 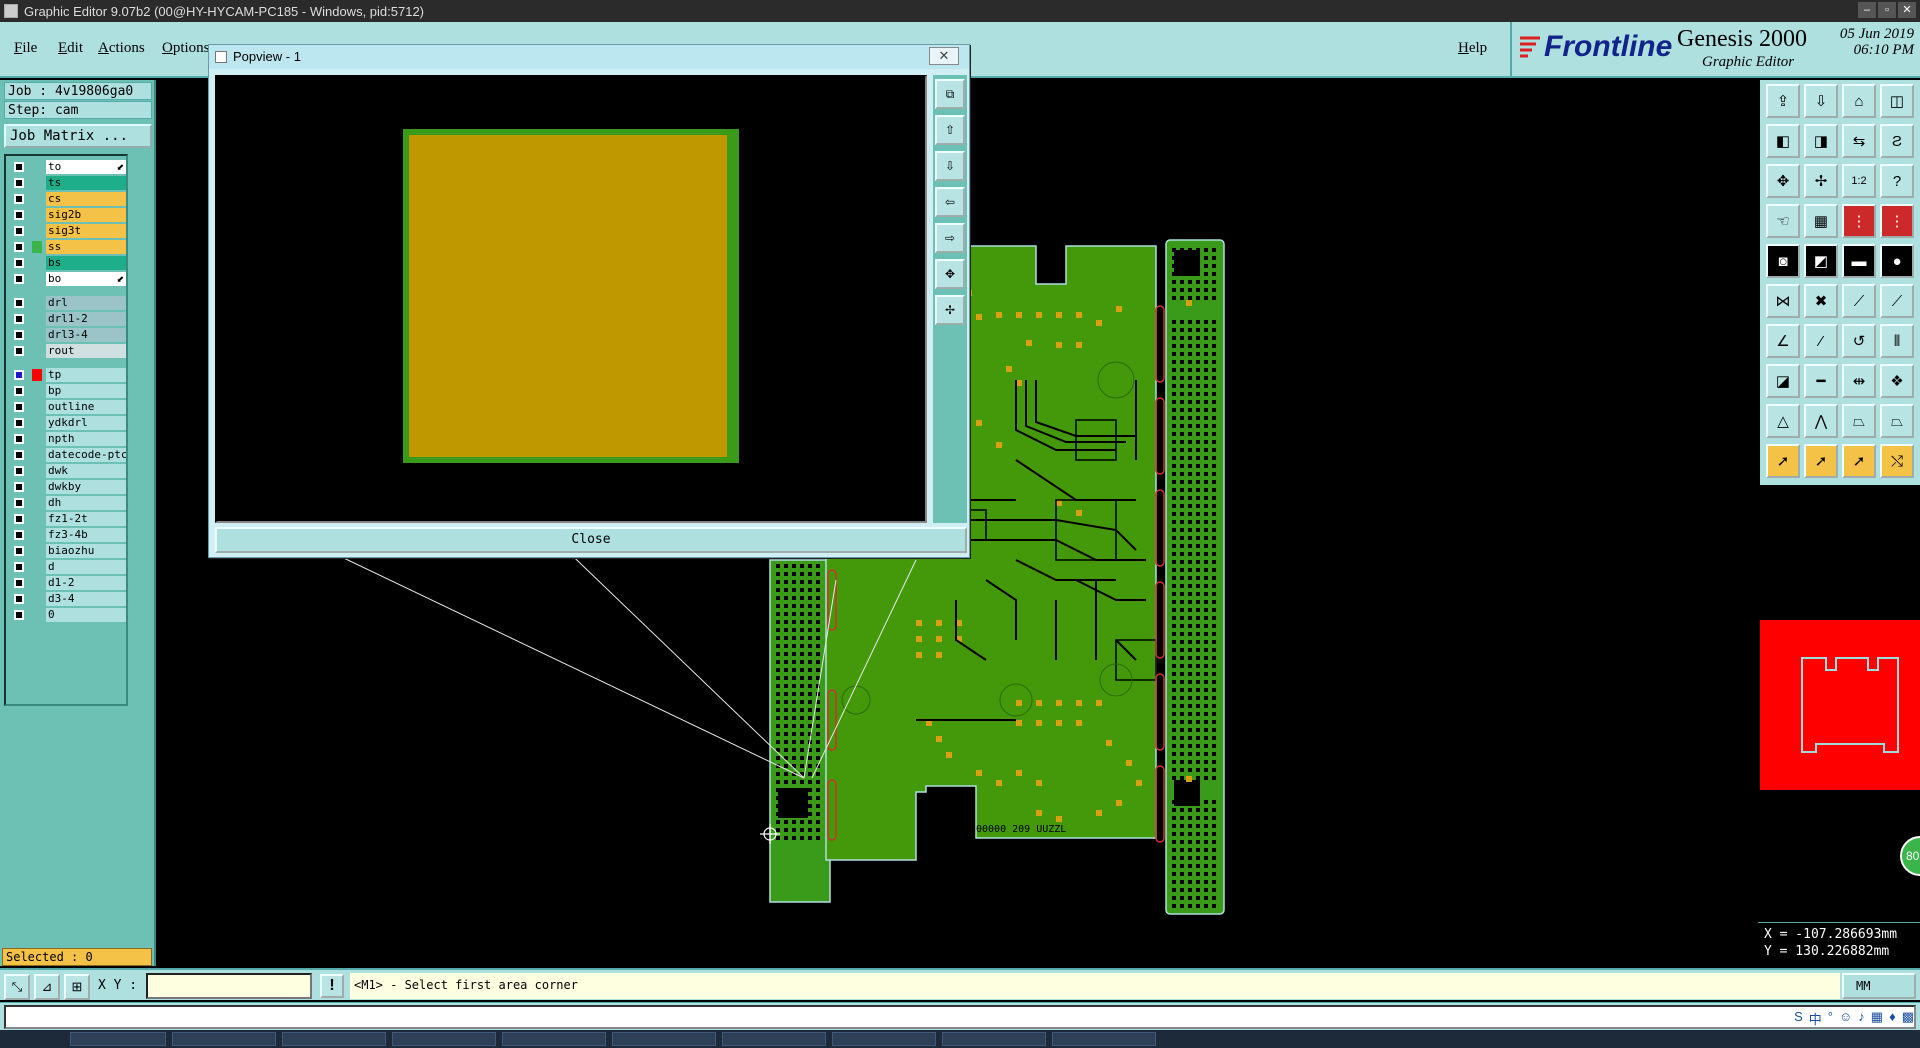 I want to click on pan-icon: ✢, so click(x=1821, y=181).